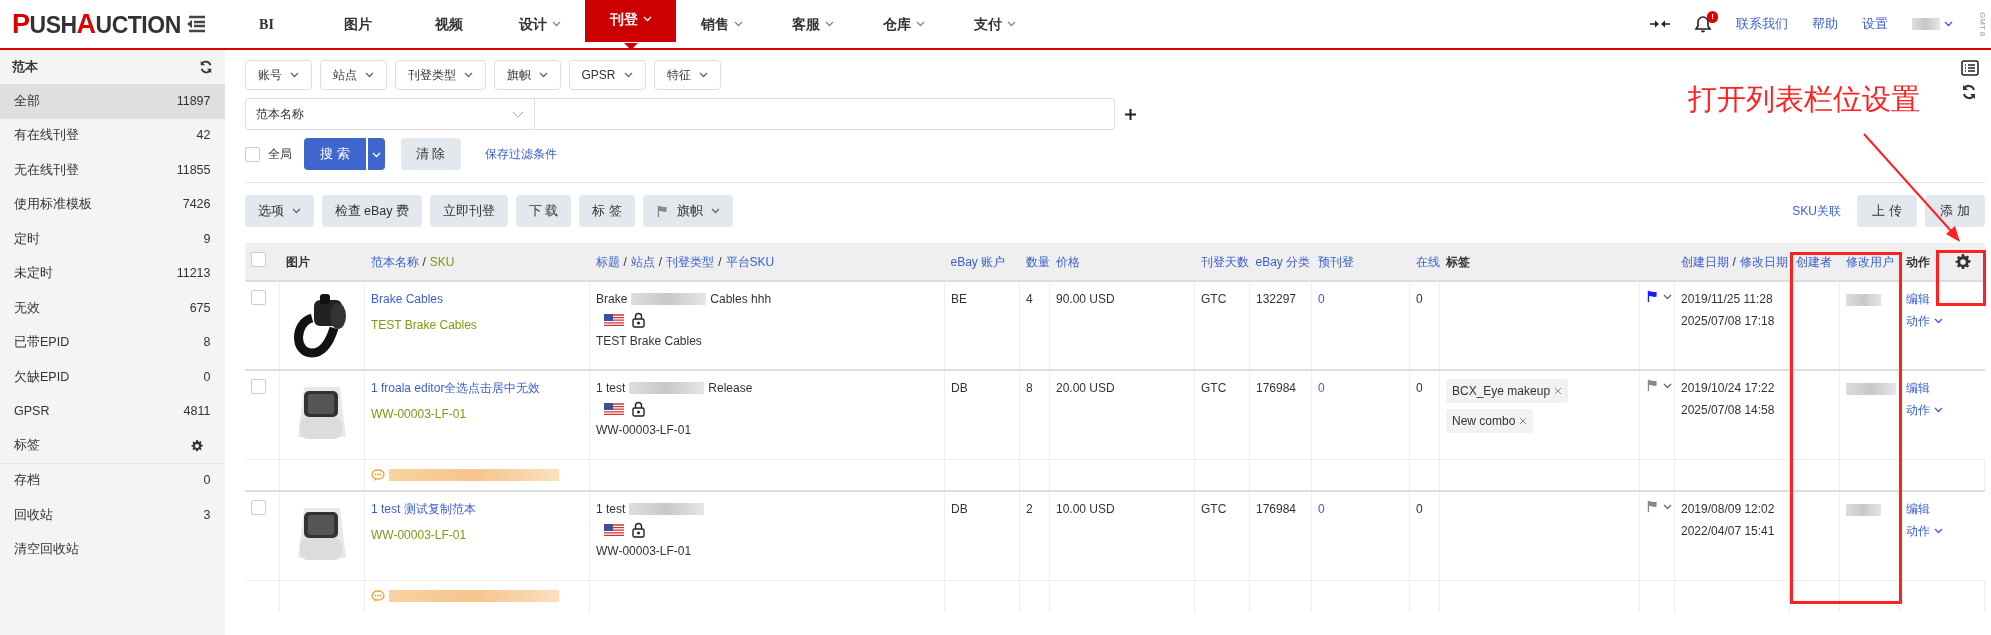 The width and height of the screenshot is (1991, 635). What do you see at coordinates (279, 211) in the screenshot?
I see `toolbar-button: 选项` at bounding box center [279, 211].